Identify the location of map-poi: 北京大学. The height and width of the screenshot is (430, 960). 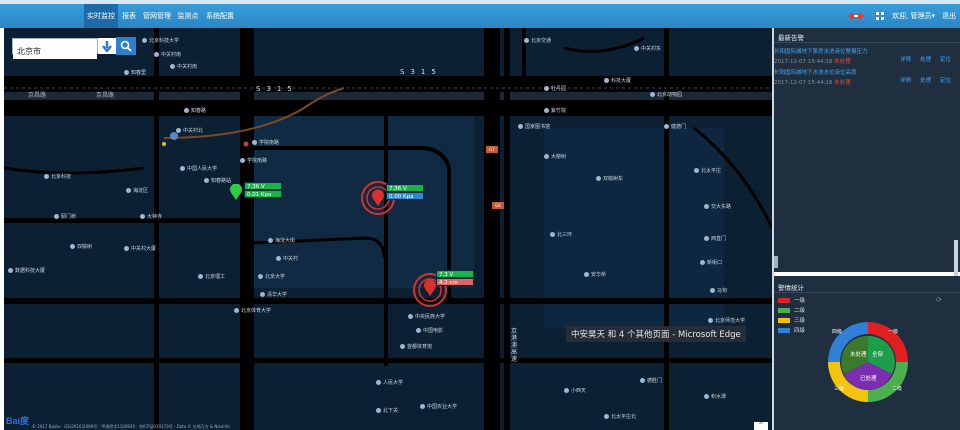
(271, 277).